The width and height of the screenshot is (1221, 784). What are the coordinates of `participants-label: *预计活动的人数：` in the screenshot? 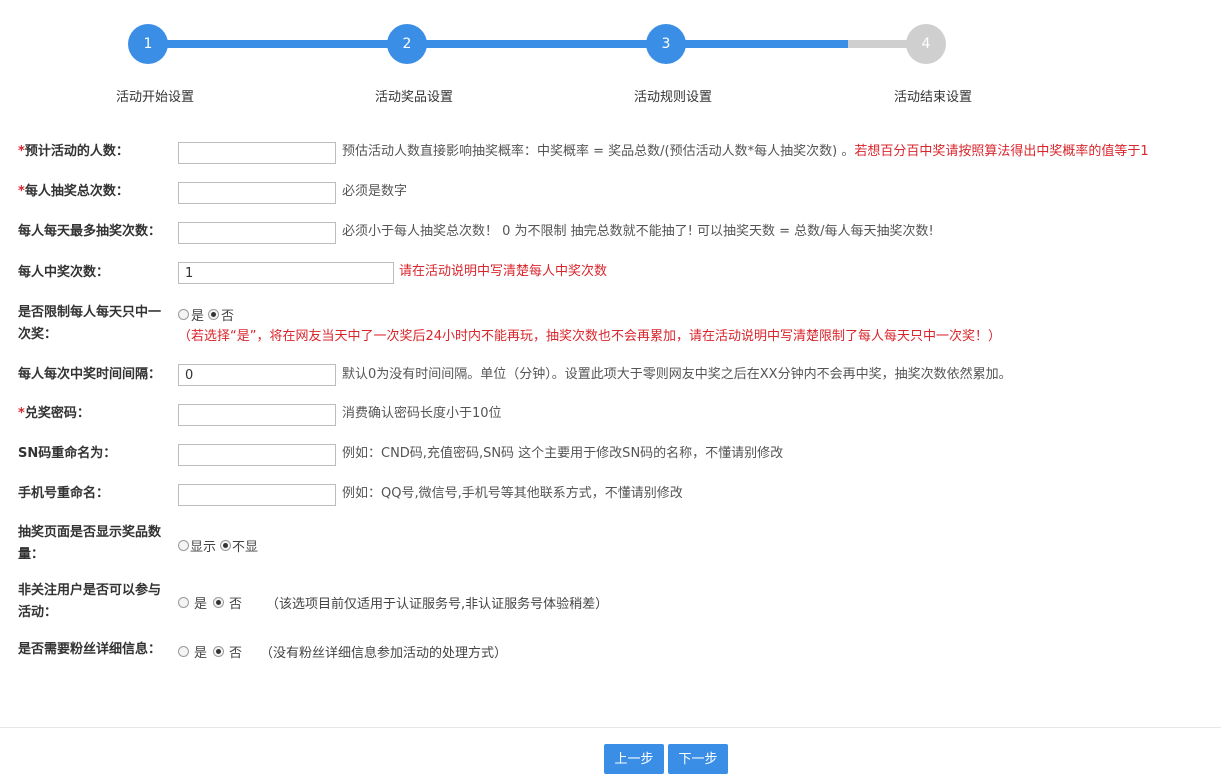 It's located at (97, 152).